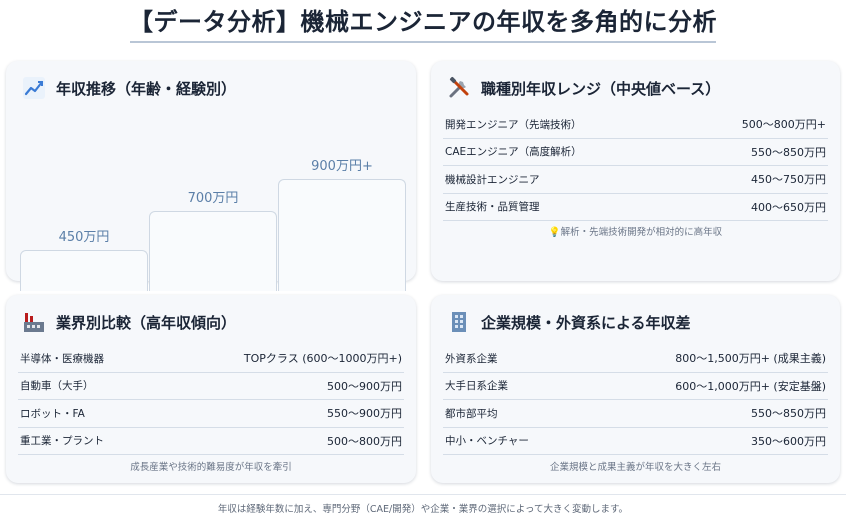 This screenshot has height=520, width=846. Describe the element at coordinates (513, 124) in the screenshot. I see `row-label: 開発エンジニア（先端技術）` at that location.